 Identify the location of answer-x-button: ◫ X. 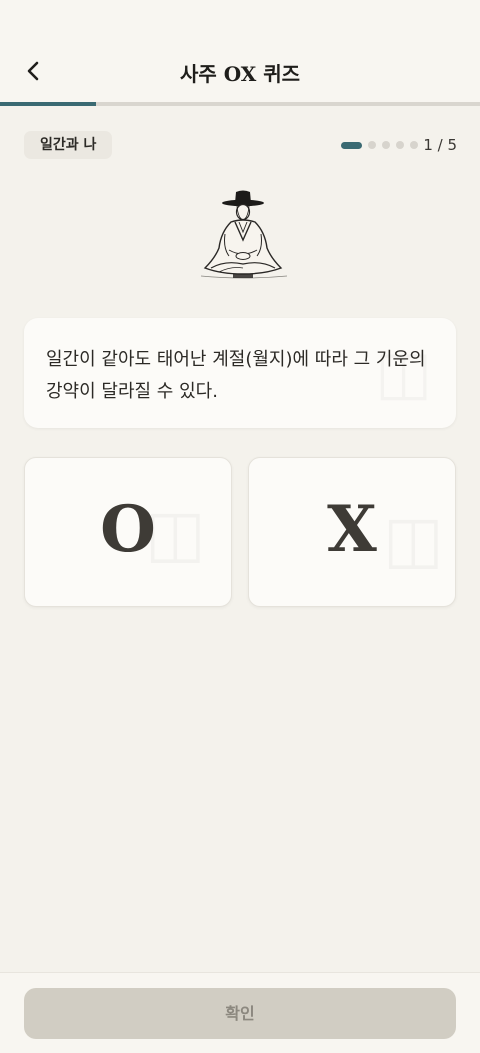
(352, 532).